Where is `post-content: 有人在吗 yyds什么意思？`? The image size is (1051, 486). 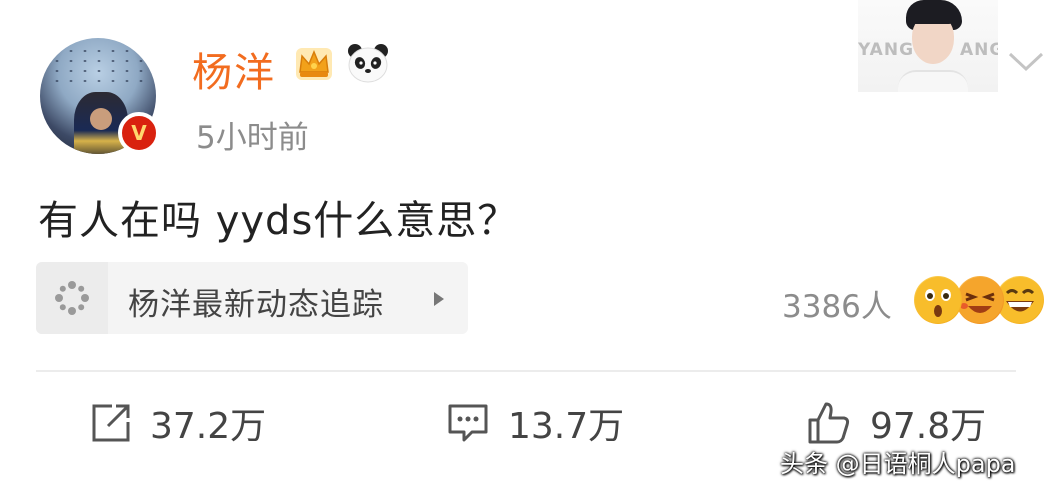
post-content: 有人在吗 yyds什么意思？ is located at coordinates (278, 221).